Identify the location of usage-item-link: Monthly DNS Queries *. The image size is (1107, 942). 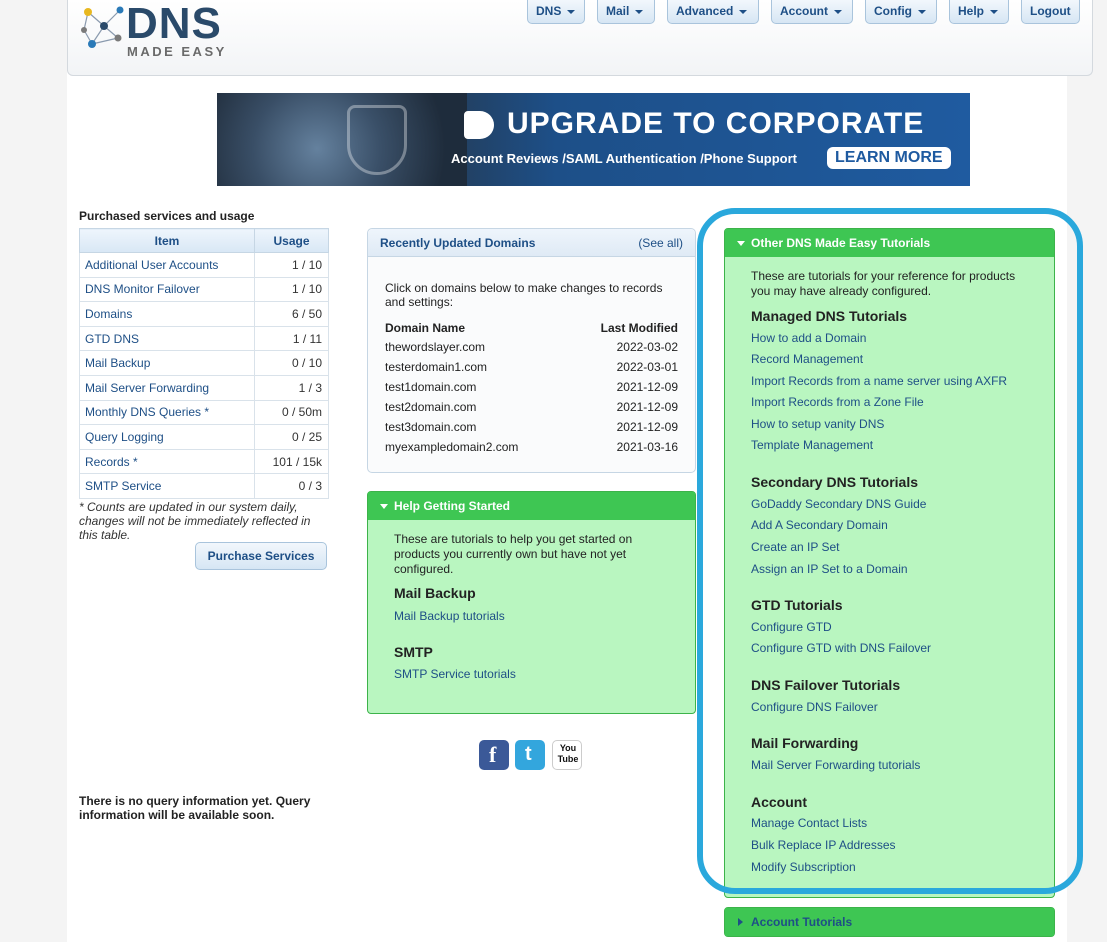
(167, 412).